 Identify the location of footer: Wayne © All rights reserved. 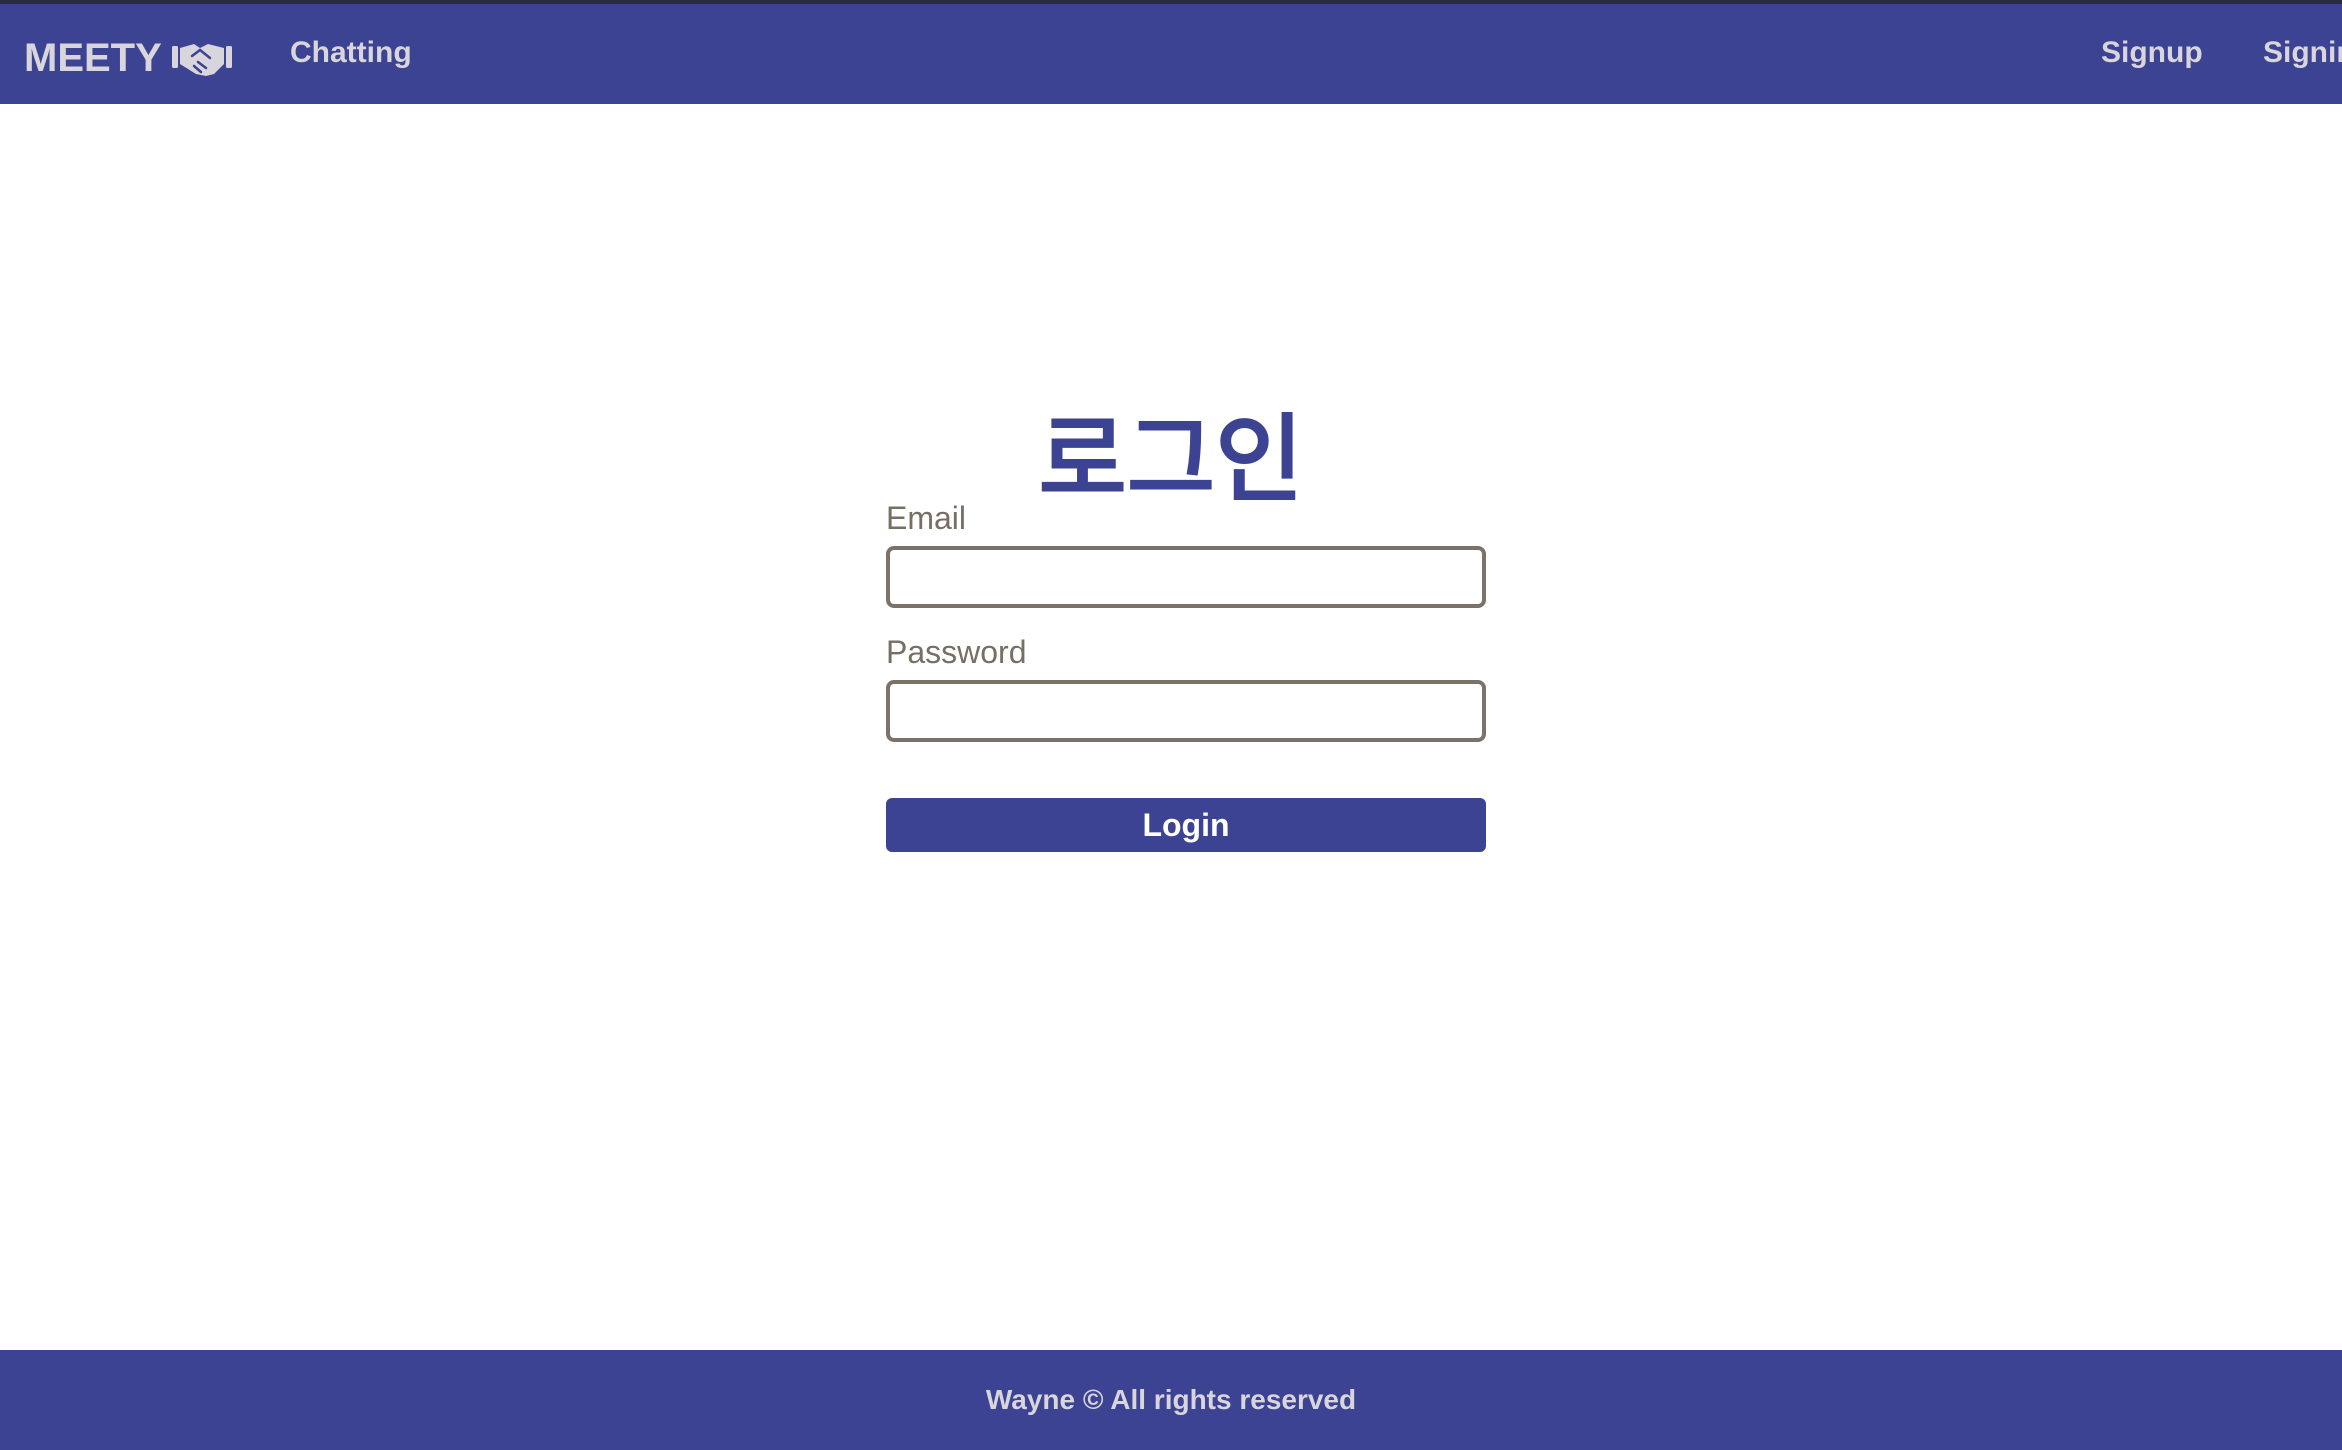
(1171, 1400).